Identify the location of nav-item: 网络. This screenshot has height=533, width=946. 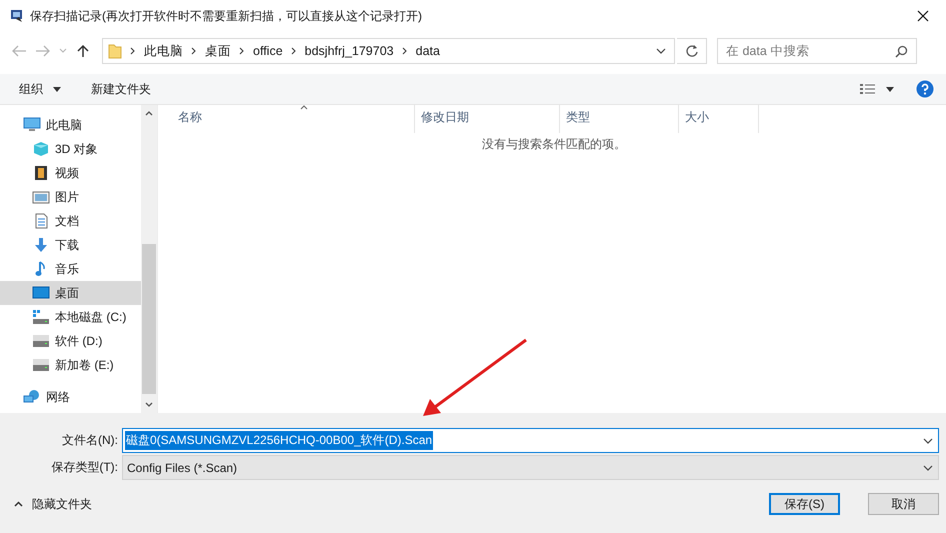
(70, 397).